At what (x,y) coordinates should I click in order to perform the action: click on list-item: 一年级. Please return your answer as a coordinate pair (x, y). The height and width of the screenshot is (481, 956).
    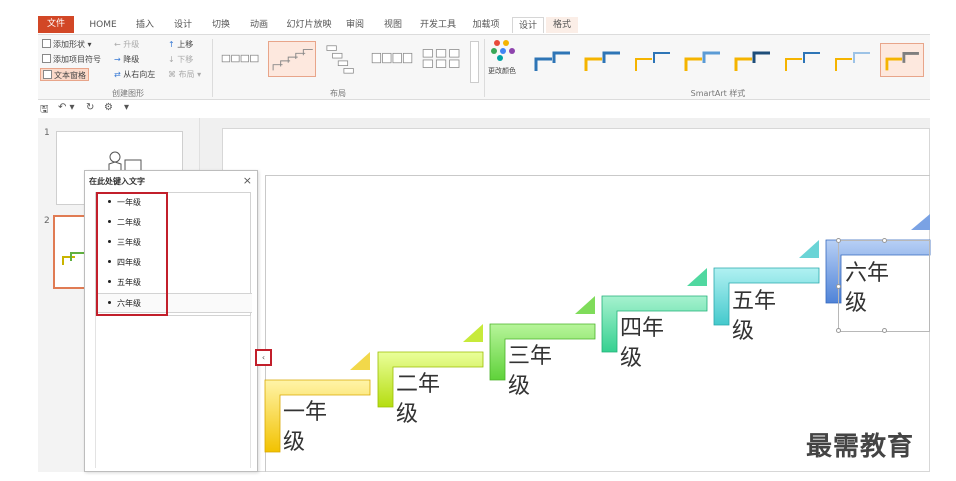
    Looking at the image, I should click on (174, 203).